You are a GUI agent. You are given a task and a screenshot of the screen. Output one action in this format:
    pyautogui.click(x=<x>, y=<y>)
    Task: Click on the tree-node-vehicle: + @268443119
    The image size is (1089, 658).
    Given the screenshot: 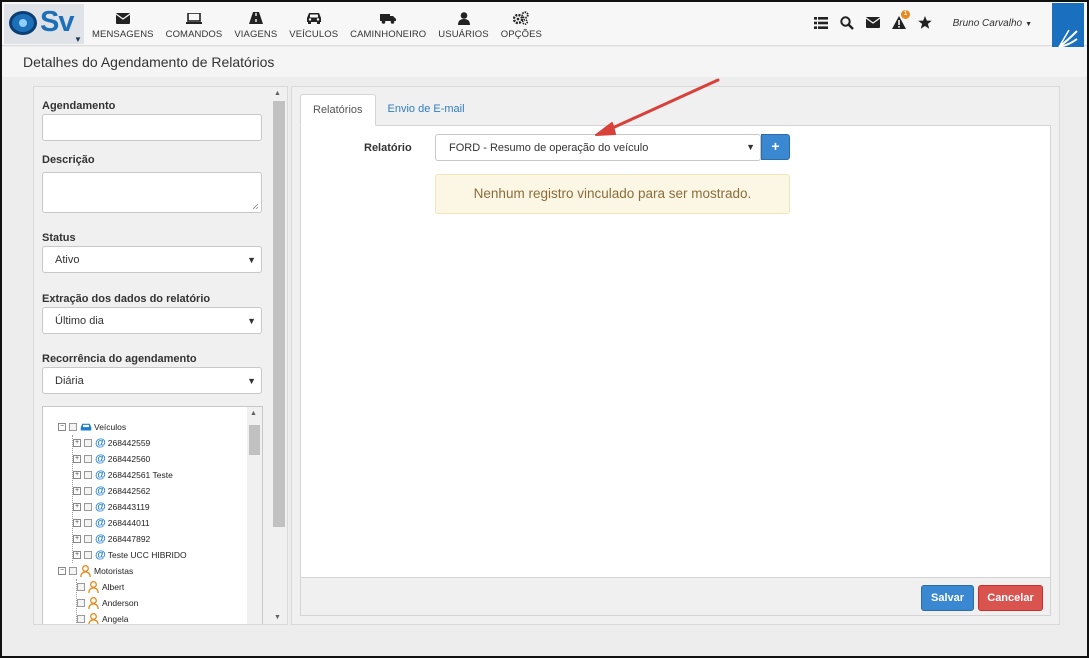 What is the action you would take?
    pyautogui.click(x=111, y=507)
    